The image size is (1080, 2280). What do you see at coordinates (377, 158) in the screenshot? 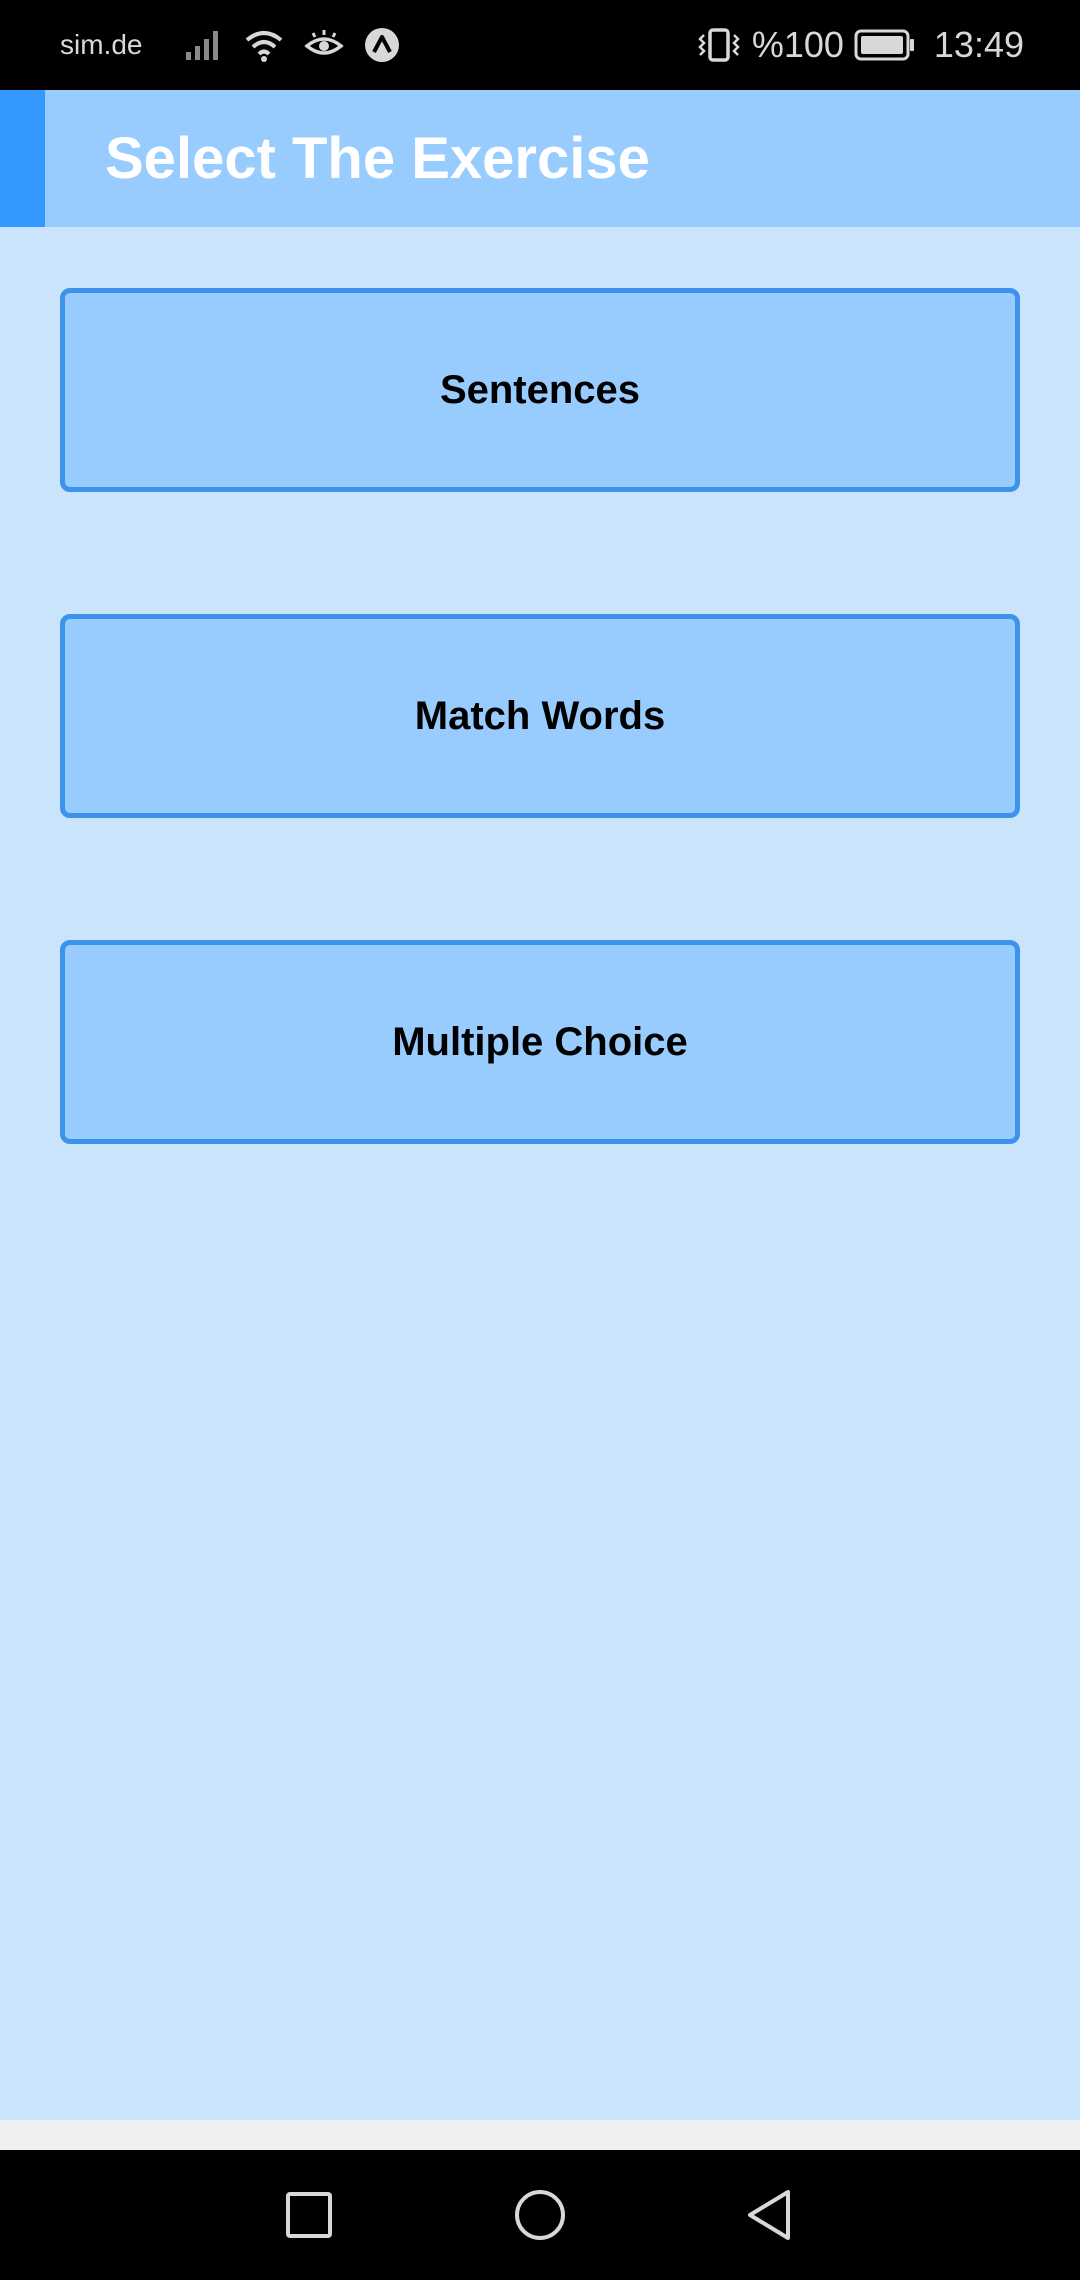
I see `page-title: Select The Exercise` at bounding box center [377, 158].